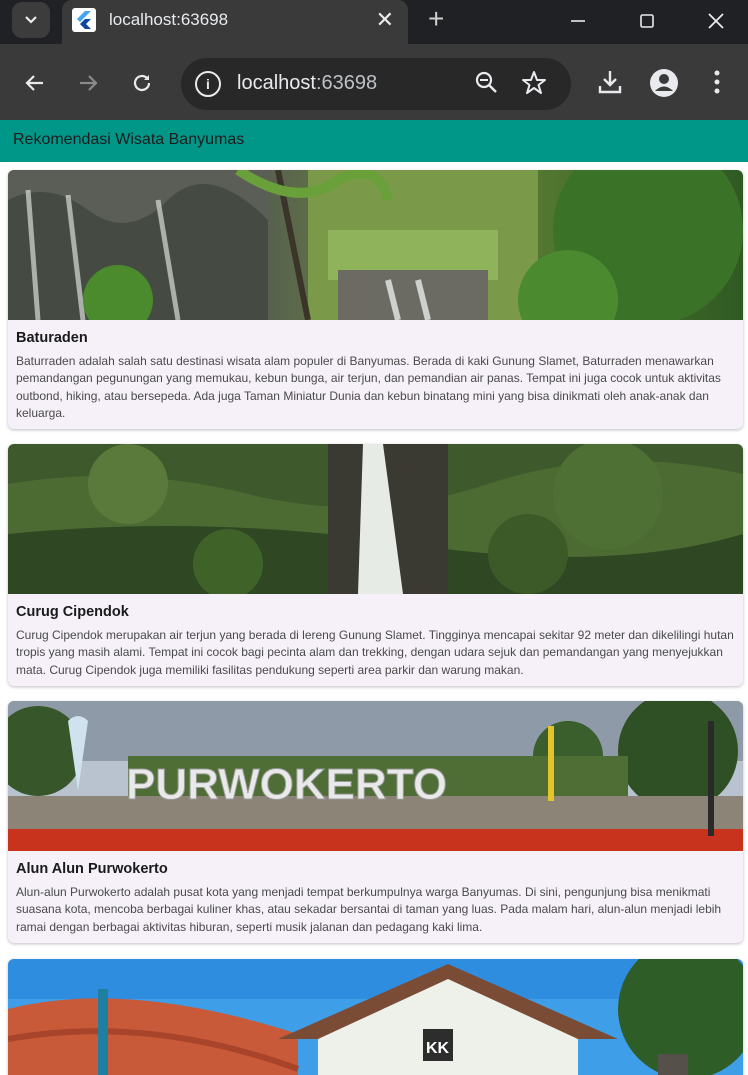 The image size is (748, 1075). Describe the element at coordinates (72, 612) in the screenshot. I see `place-name: Curug Cipendok` at that location.